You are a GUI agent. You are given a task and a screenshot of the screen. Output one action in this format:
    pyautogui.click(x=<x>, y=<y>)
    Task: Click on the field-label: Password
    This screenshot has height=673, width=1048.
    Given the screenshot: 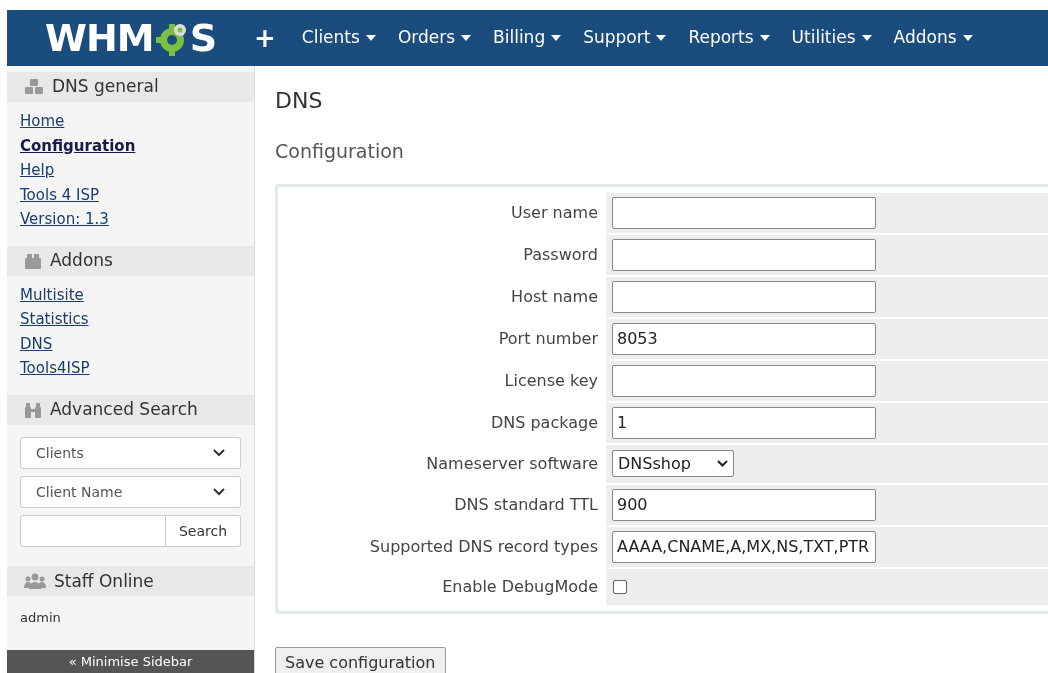 What is the action you would take?
    pyautogui.click(x=560, y=254)
    